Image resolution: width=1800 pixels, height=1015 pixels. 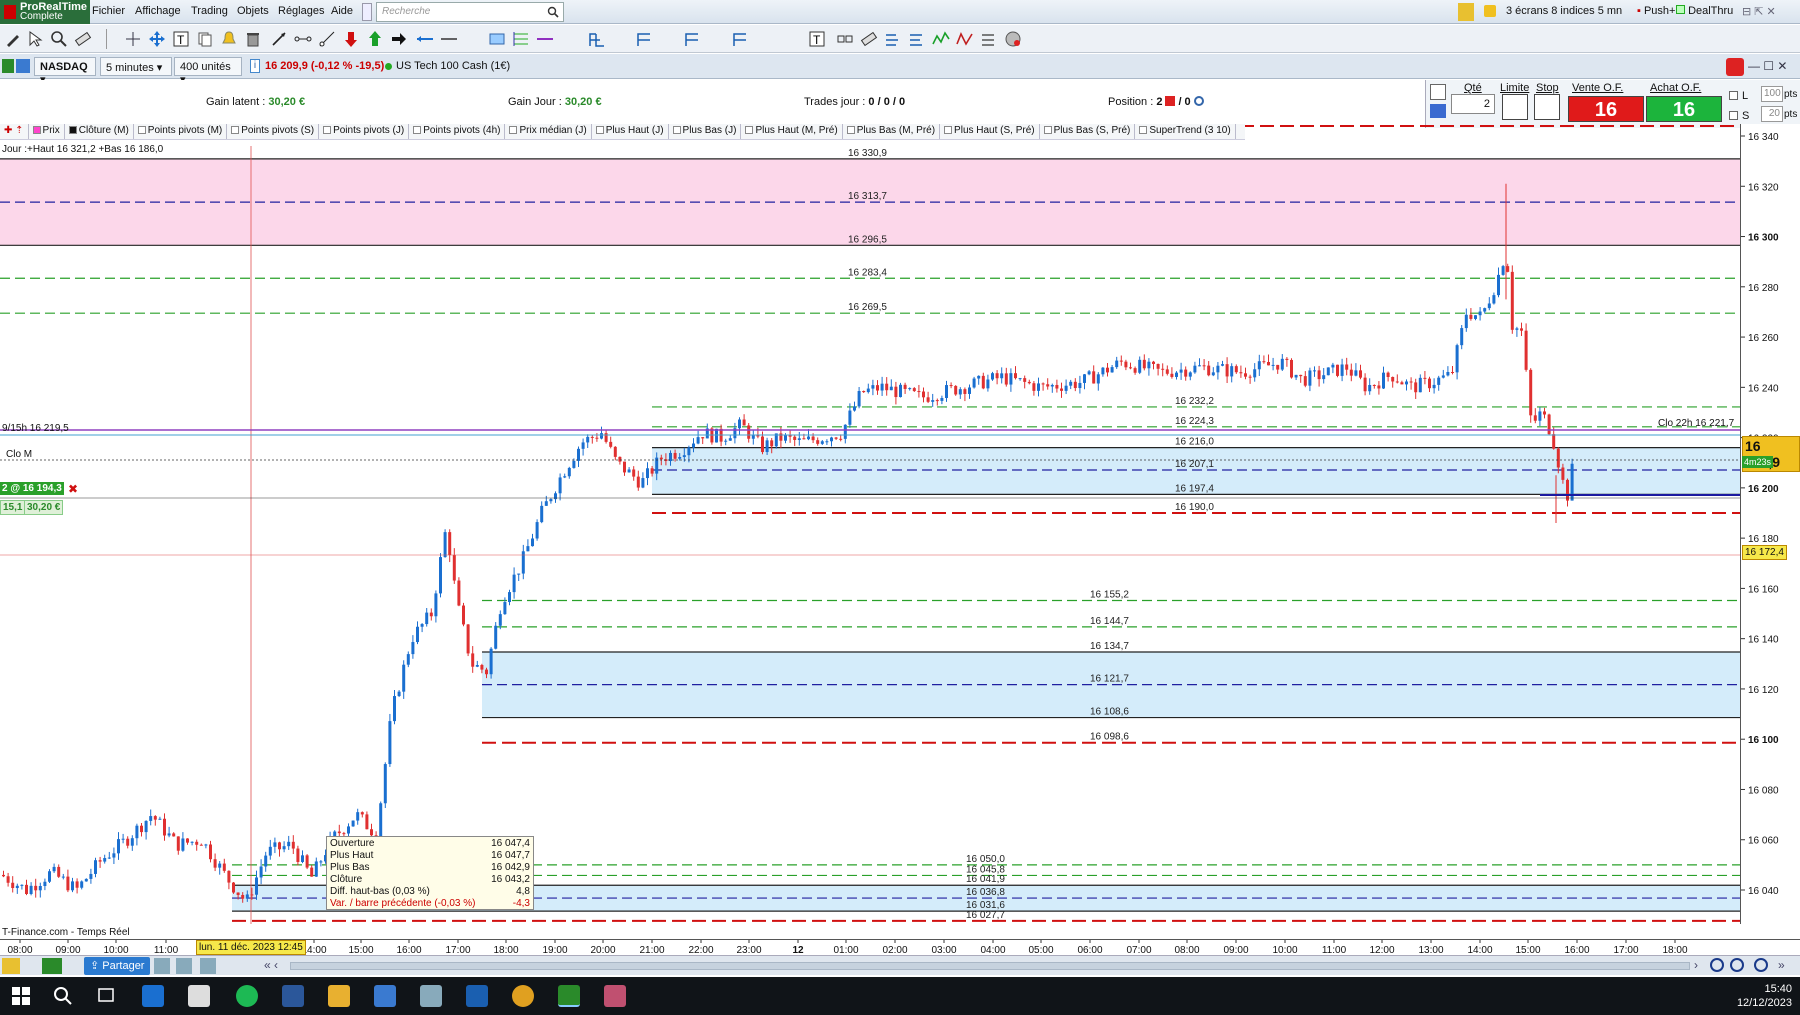 What do you see at coordinates (21, 996) in the screenshot?
I see `windows-start-icon` at bounding box center [21, 996].